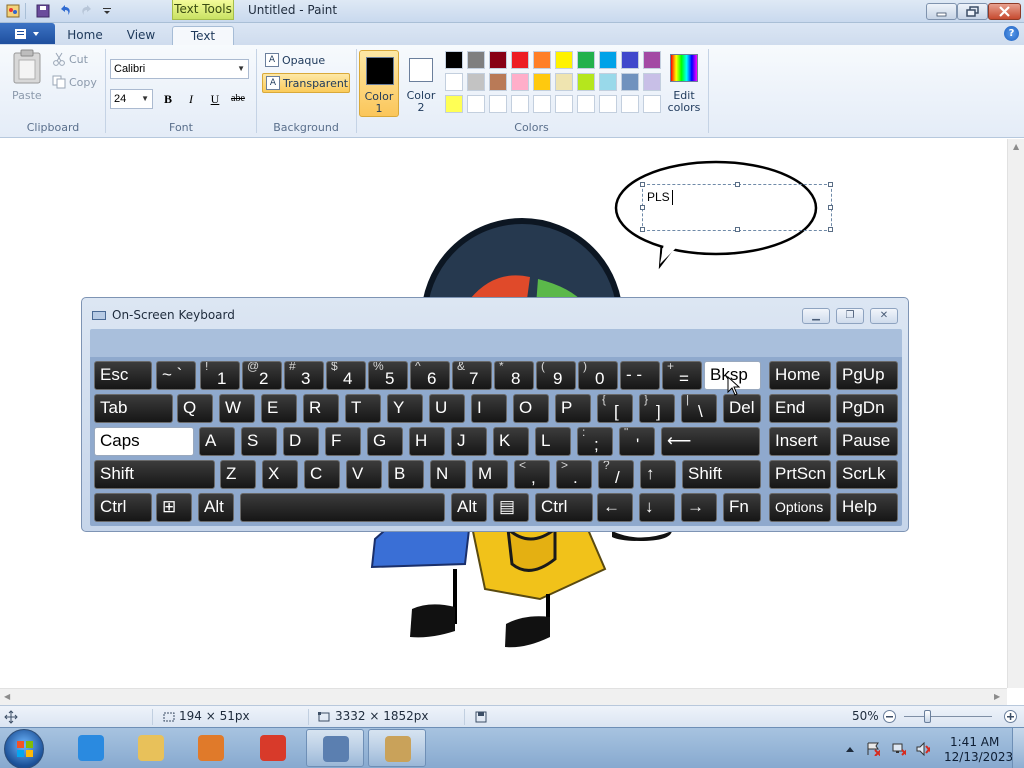 The height and width of the screenshot is (768, 1024). What do you see at coordinates (489, 408) in the screenshot?
I see `key-i: I` at bounding box center [489, 408].